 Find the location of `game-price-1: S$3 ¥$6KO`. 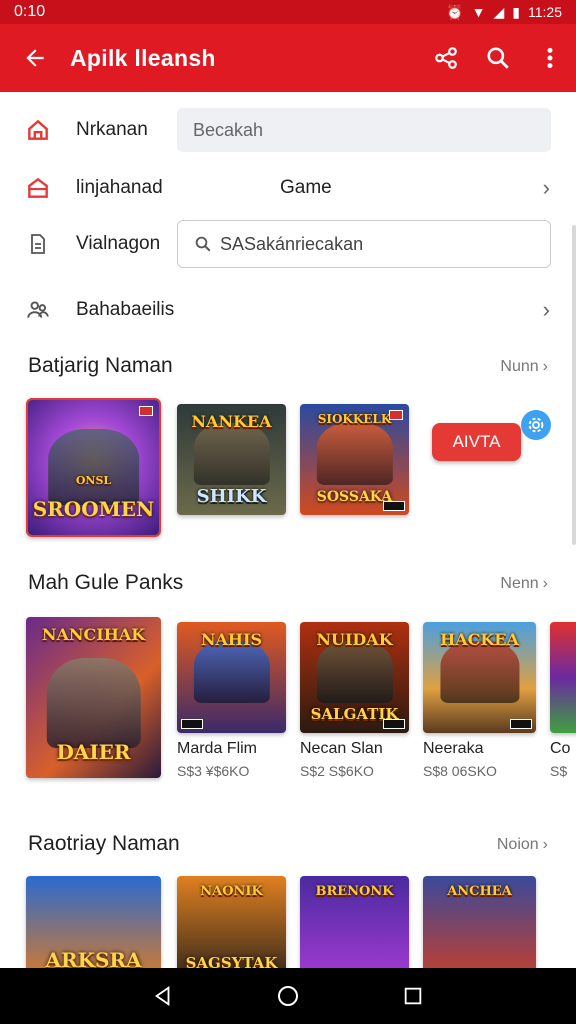

game-price-1: S$3 ¥$6KO is located at coordinates (213, 771).